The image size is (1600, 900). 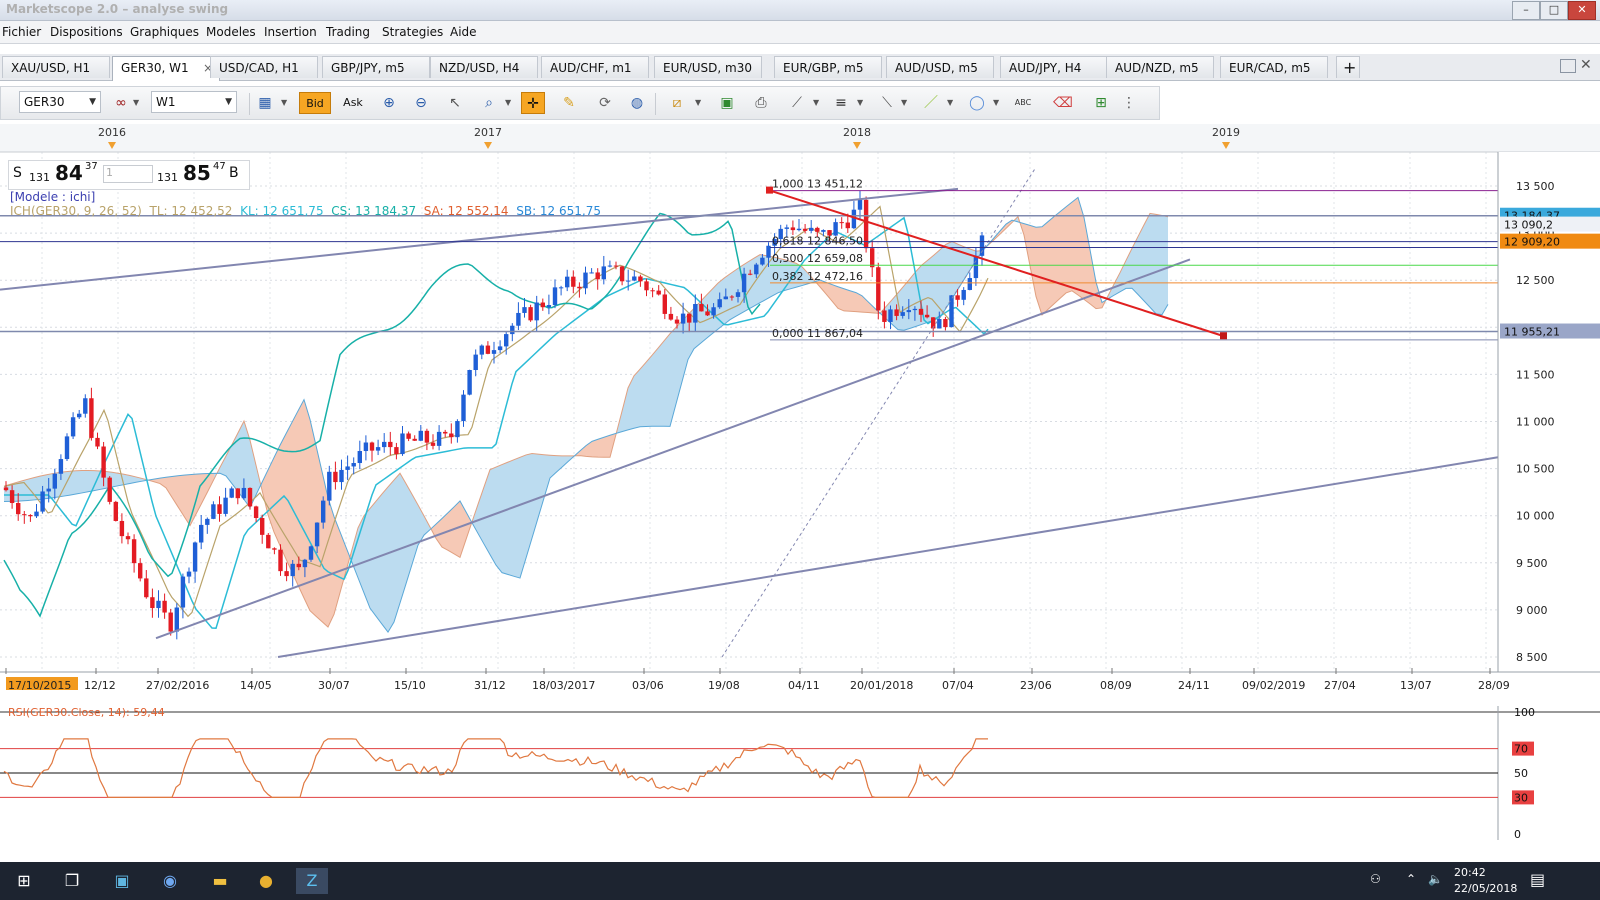 I want to click on tab-nzdusd: NZD/USD, H4, so click(x=484, y=67).